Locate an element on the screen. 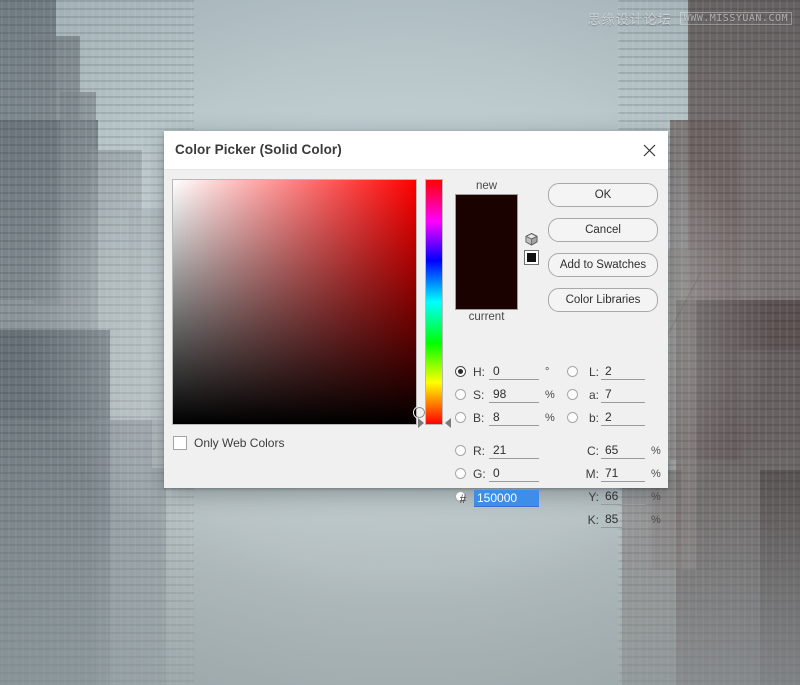 Image resolution: width=800 pixels, height=685 pixels. label-l: L: is located at coordinates (593, 371).